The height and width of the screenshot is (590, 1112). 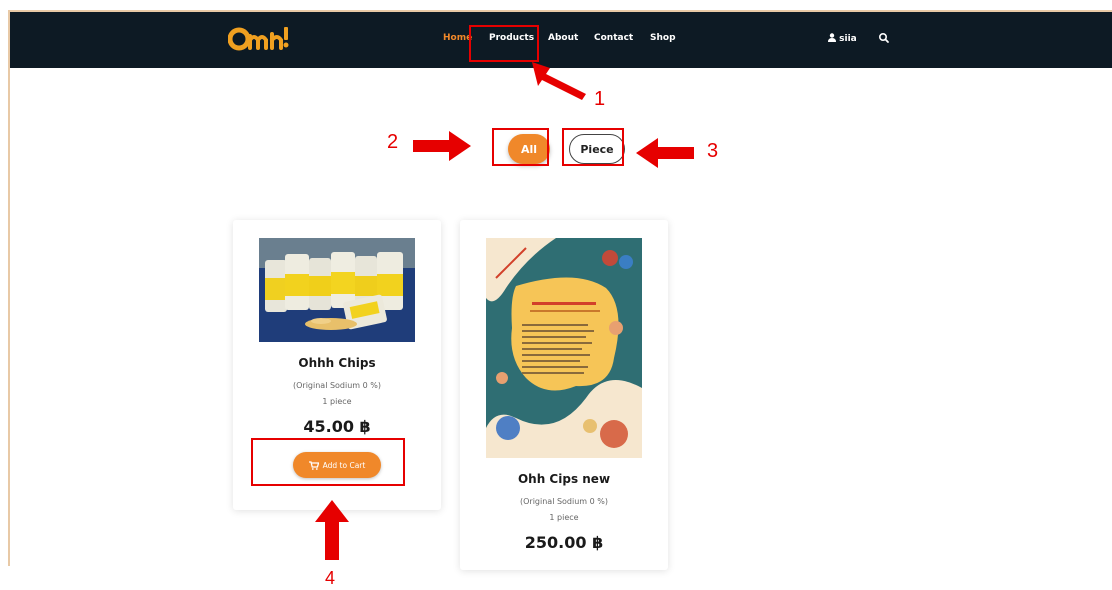 I want to click on product-name: Ohh Cips new, so click(x=564, y=479).